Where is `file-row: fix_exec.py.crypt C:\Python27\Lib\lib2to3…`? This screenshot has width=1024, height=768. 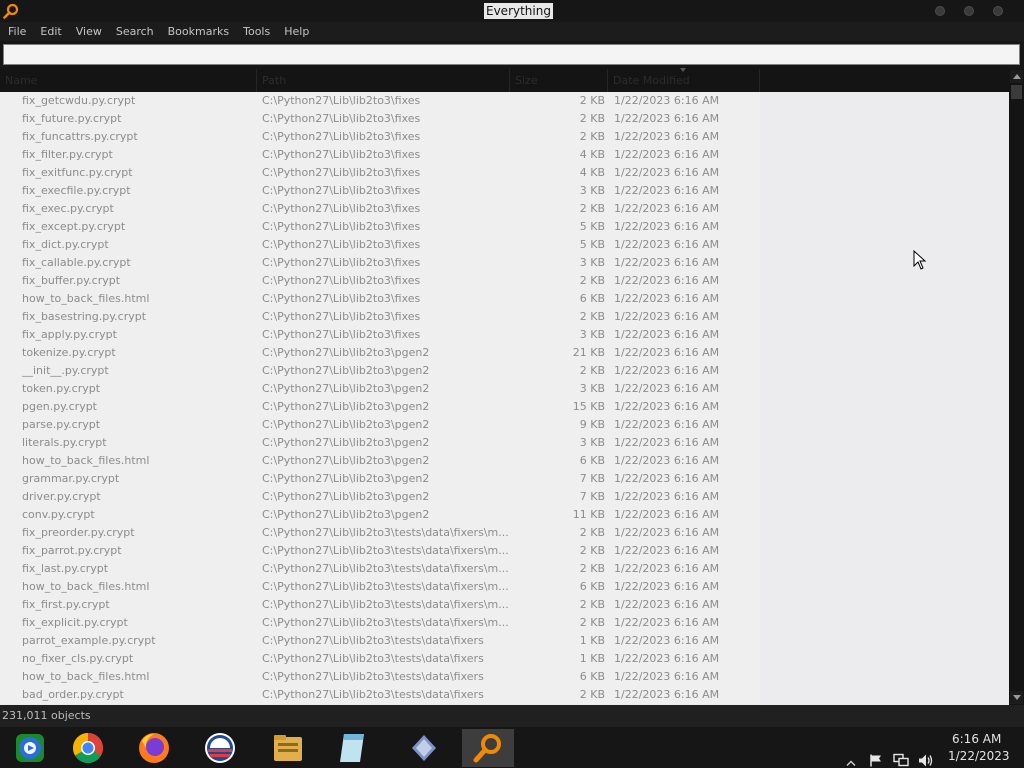 file-row: fix_exec.py.crypt C:\Python27\Lib\lib2to3… is located at coordinates (380, 209).